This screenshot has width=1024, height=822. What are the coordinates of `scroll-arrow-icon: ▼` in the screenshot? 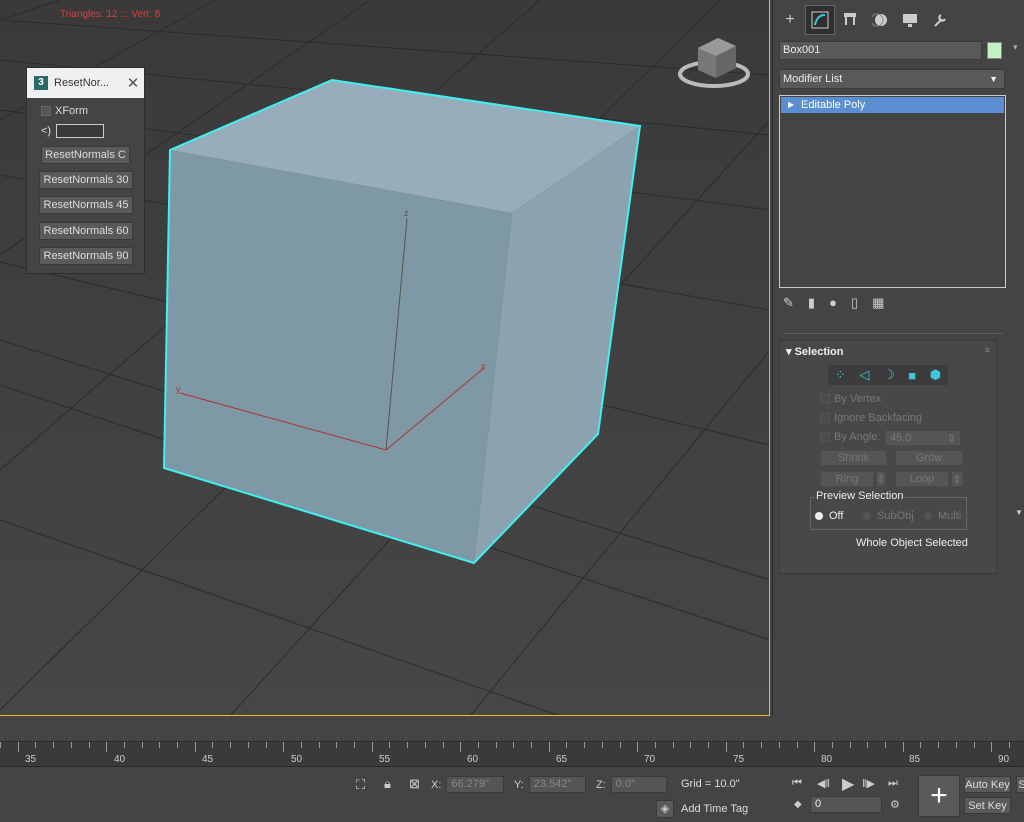 It's located at (1019, 512).